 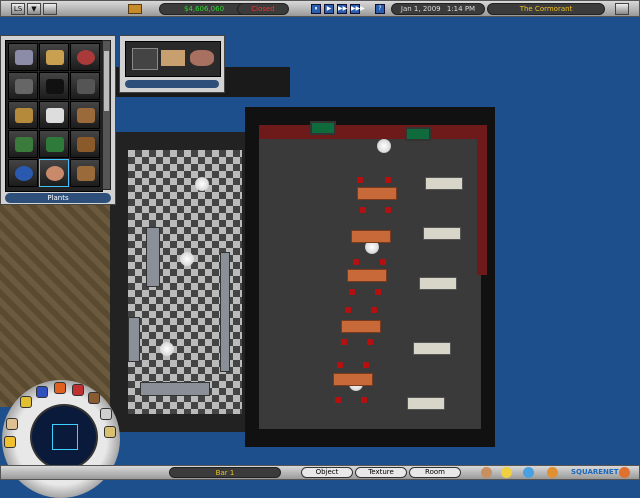 I want to click on category-label: Plants, so click(x=58, y=198).